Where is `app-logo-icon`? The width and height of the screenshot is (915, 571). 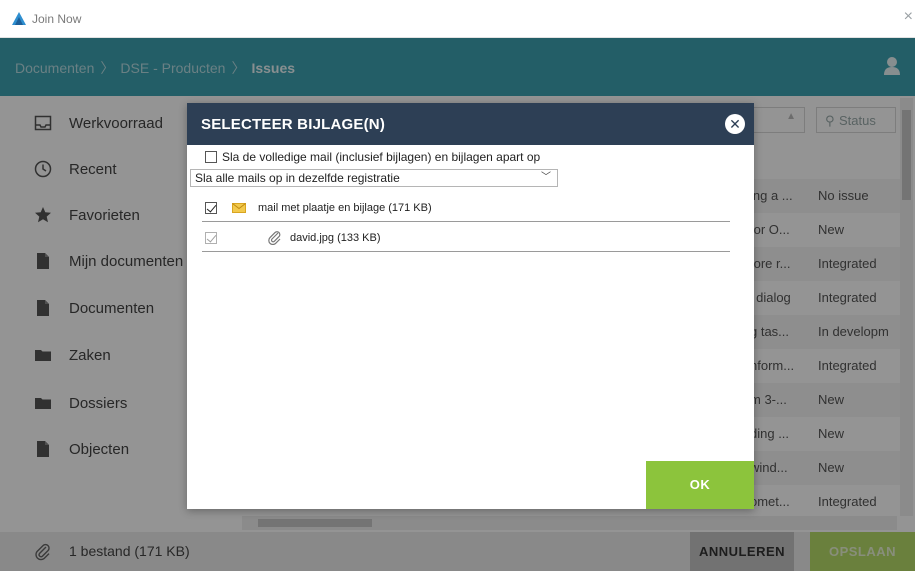 app-logo-icon is located at coordinates (19, 18).